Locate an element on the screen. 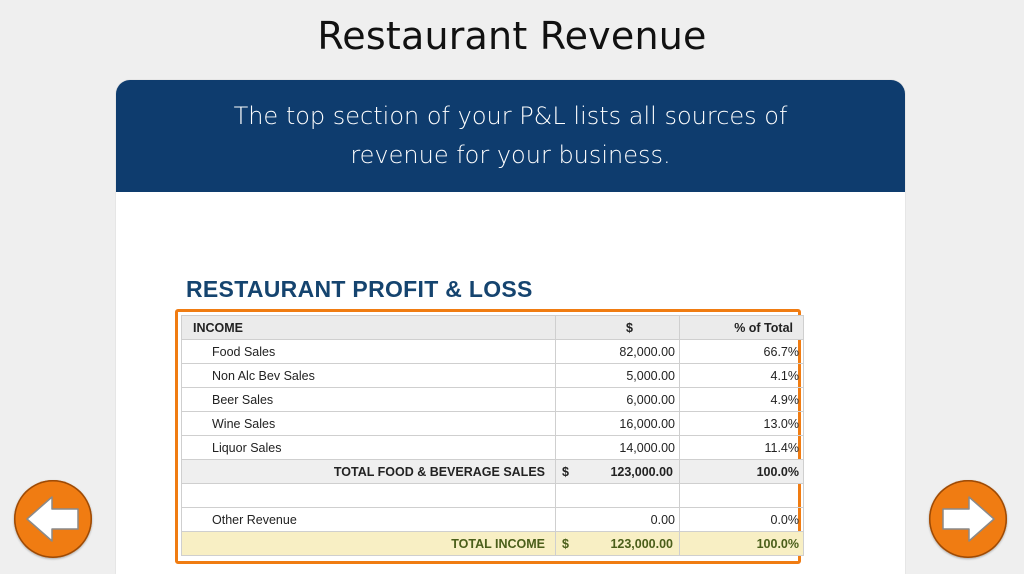 This screenshot has width=1024, height=574. header-percent: % of Total is located at coordinates (741, 327).